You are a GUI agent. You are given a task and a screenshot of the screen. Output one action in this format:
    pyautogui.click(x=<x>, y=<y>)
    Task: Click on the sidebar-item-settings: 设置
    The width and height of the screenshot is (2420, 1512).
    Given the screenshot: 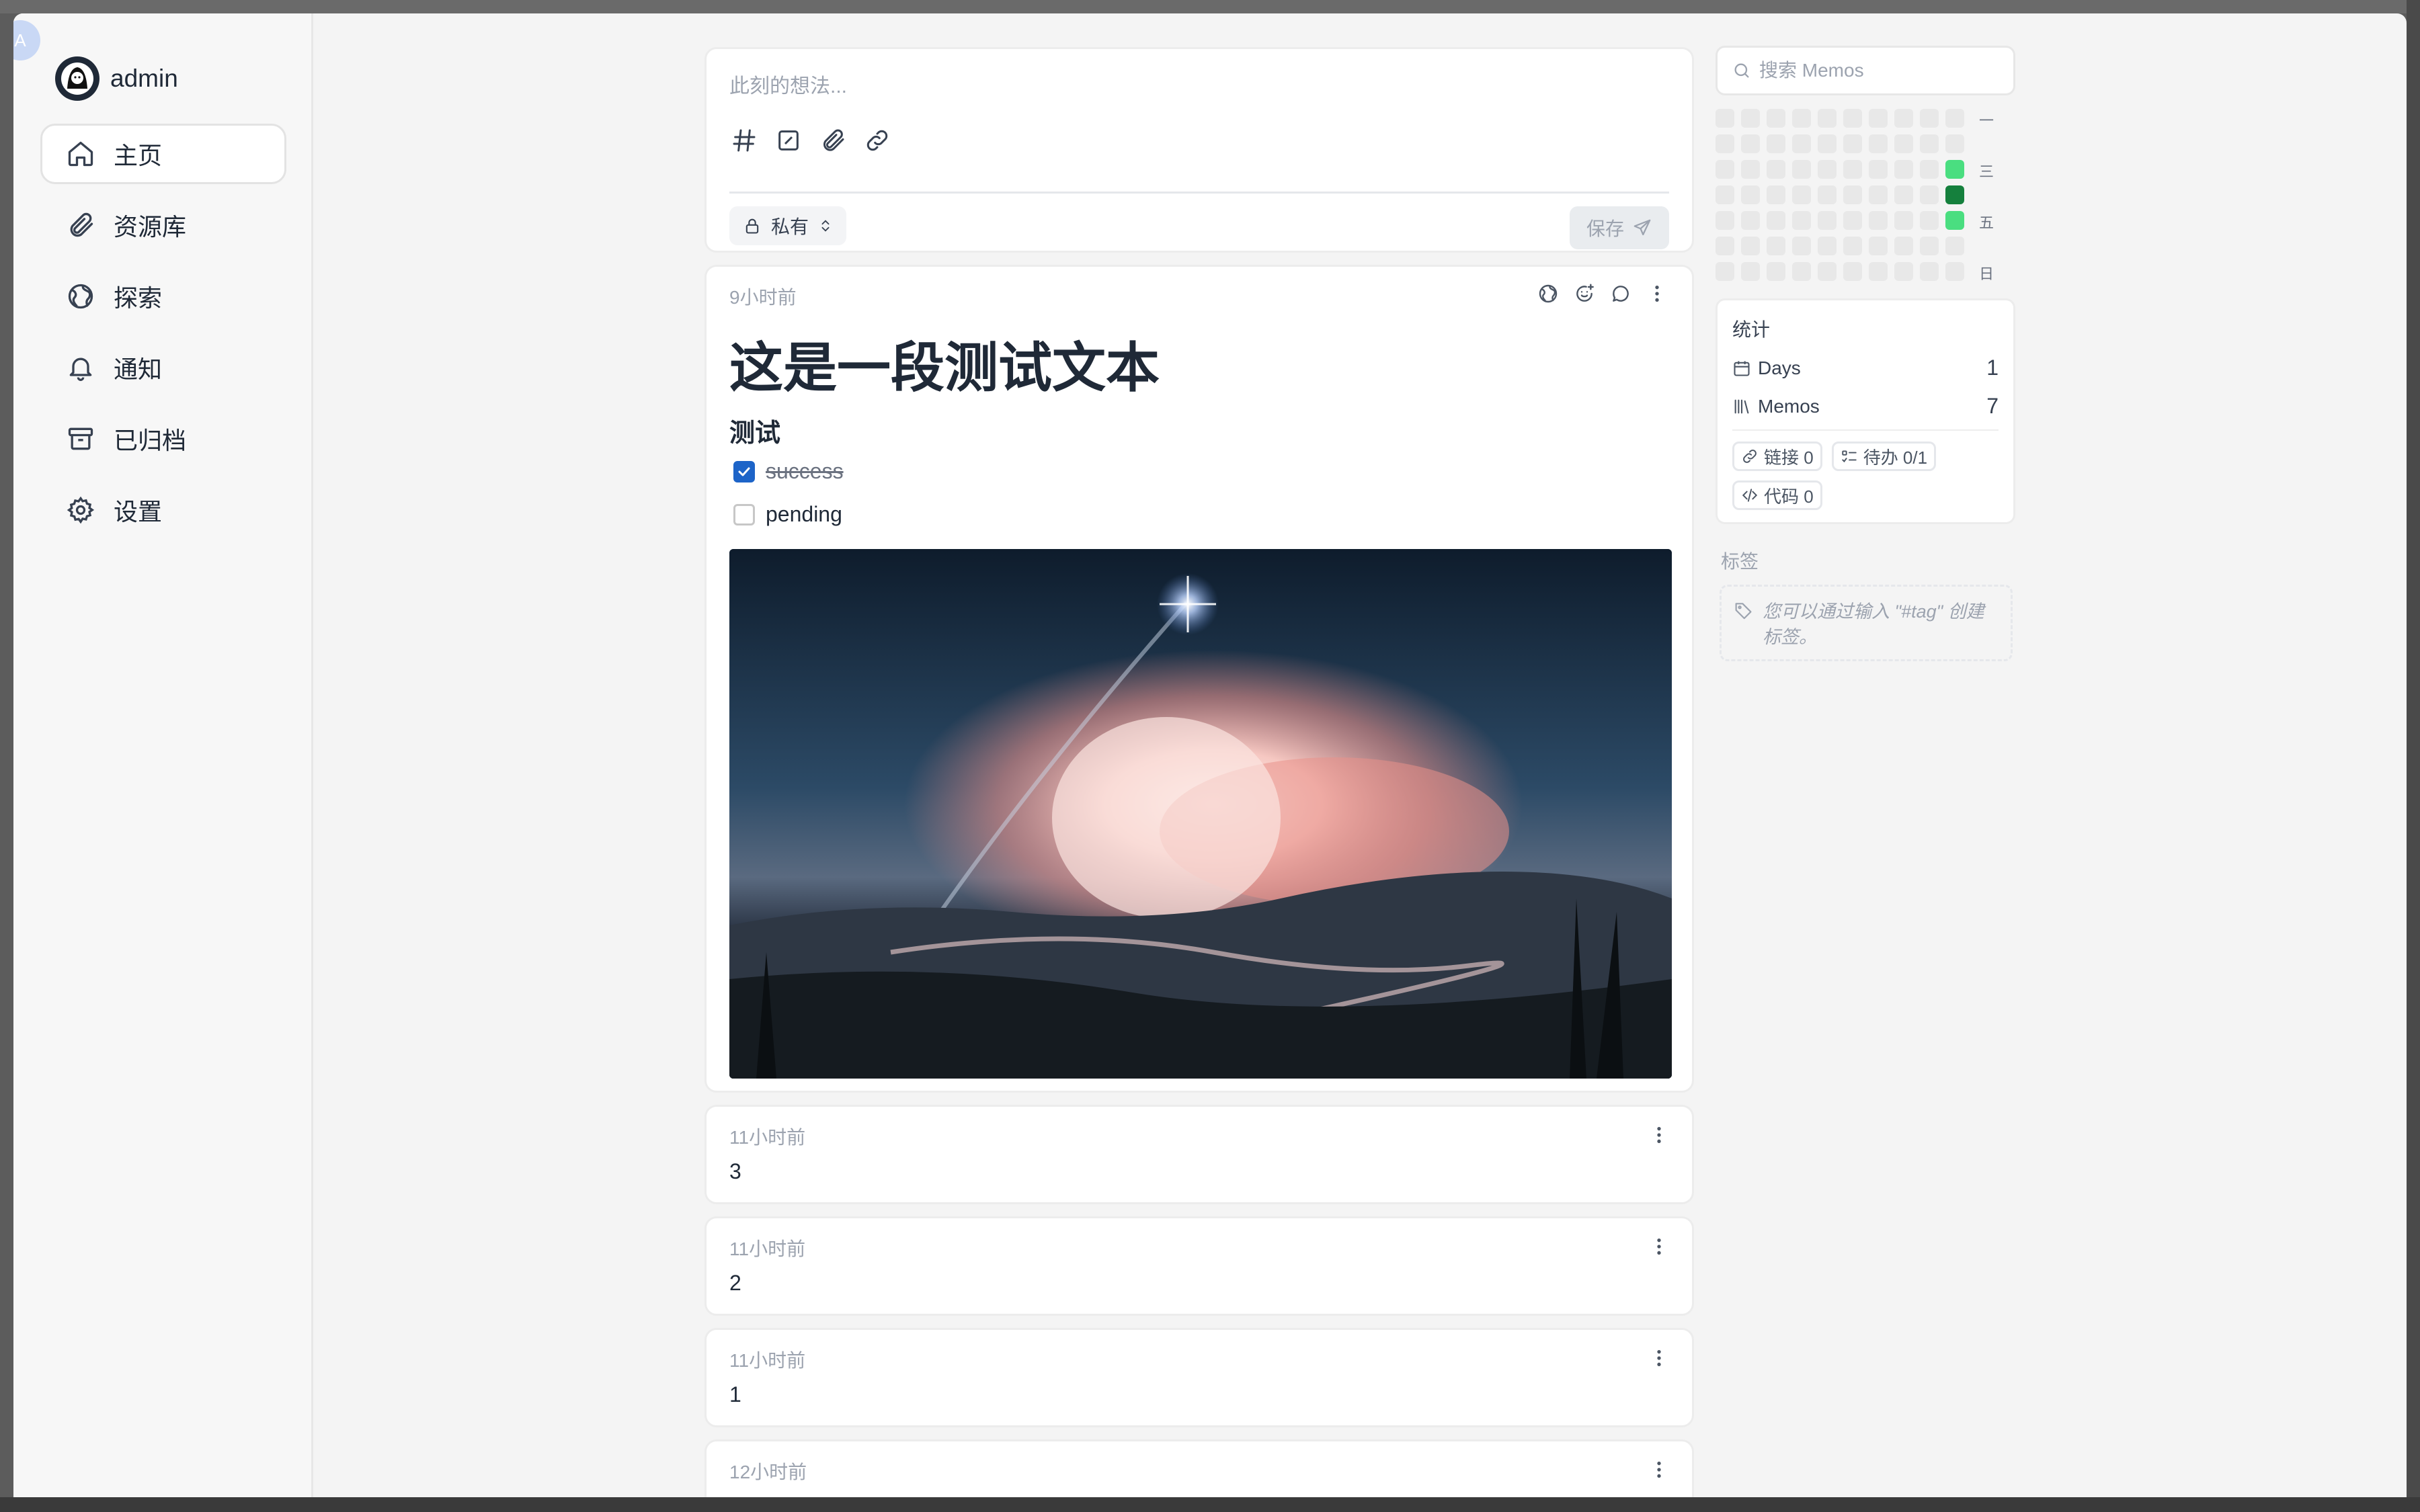 What is the action you would take?
    pyautogui.click(x=163, y=510)
    